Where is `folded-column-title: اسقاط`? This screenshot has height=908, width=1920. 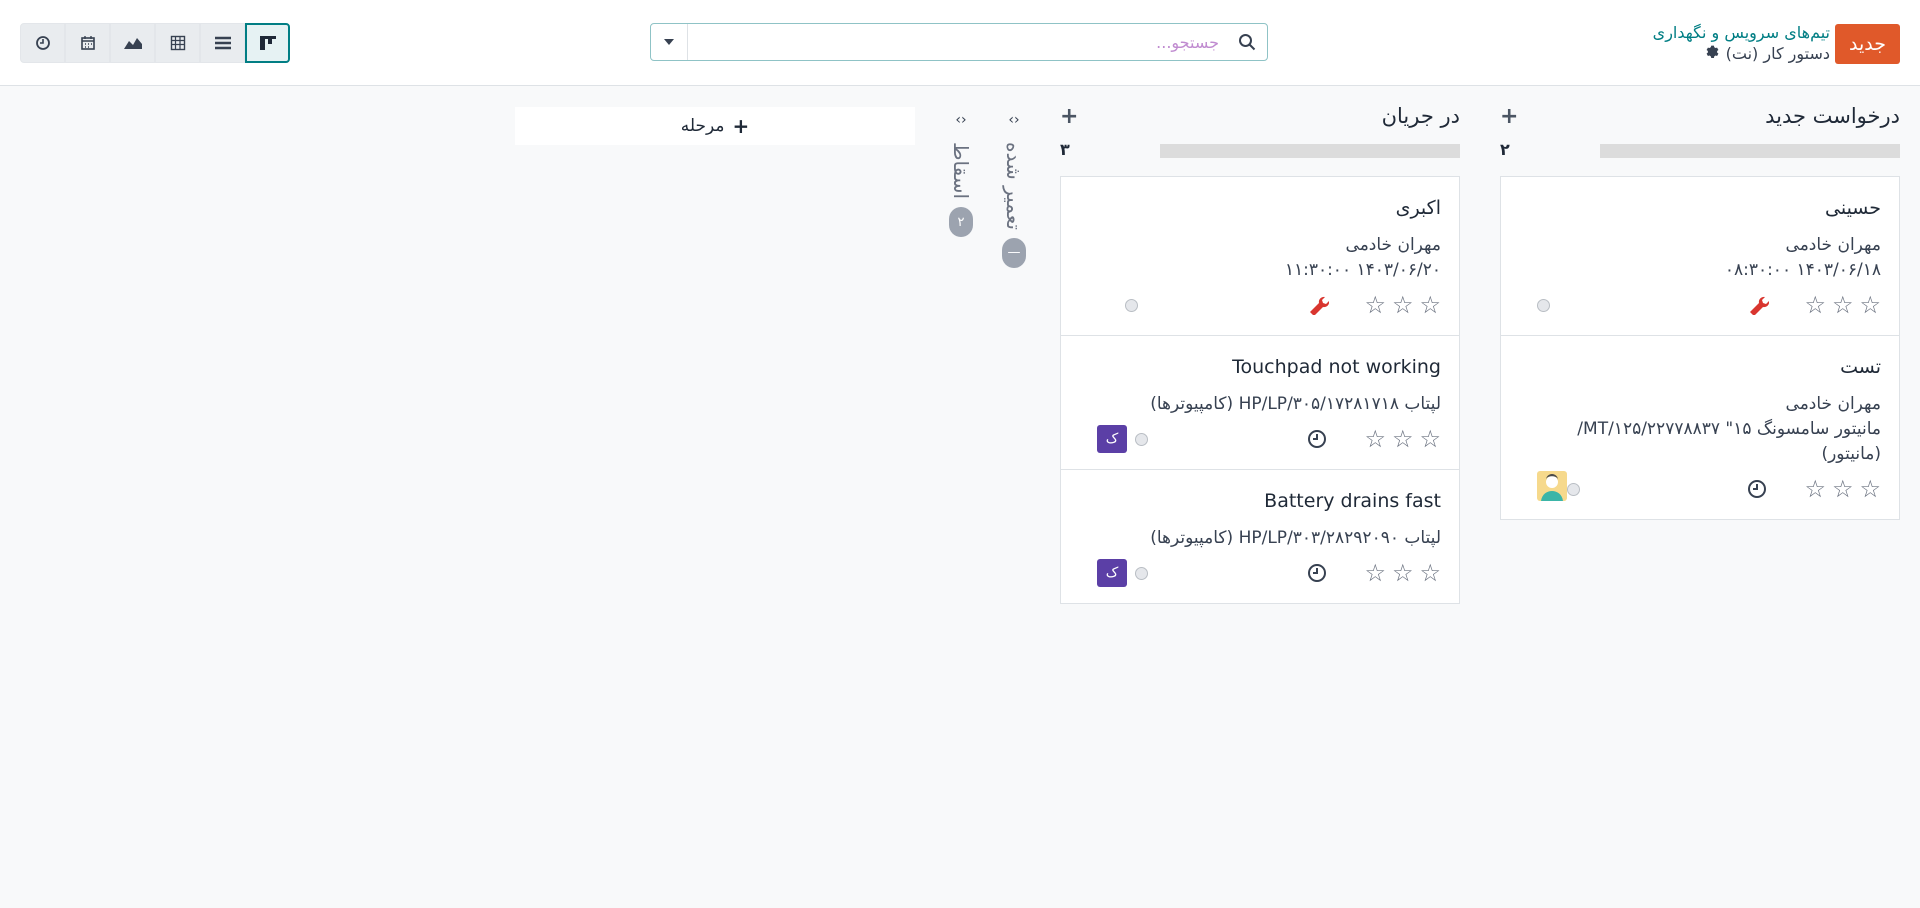
folded-column-title: اسقاط is located at coordinates (961, 171).